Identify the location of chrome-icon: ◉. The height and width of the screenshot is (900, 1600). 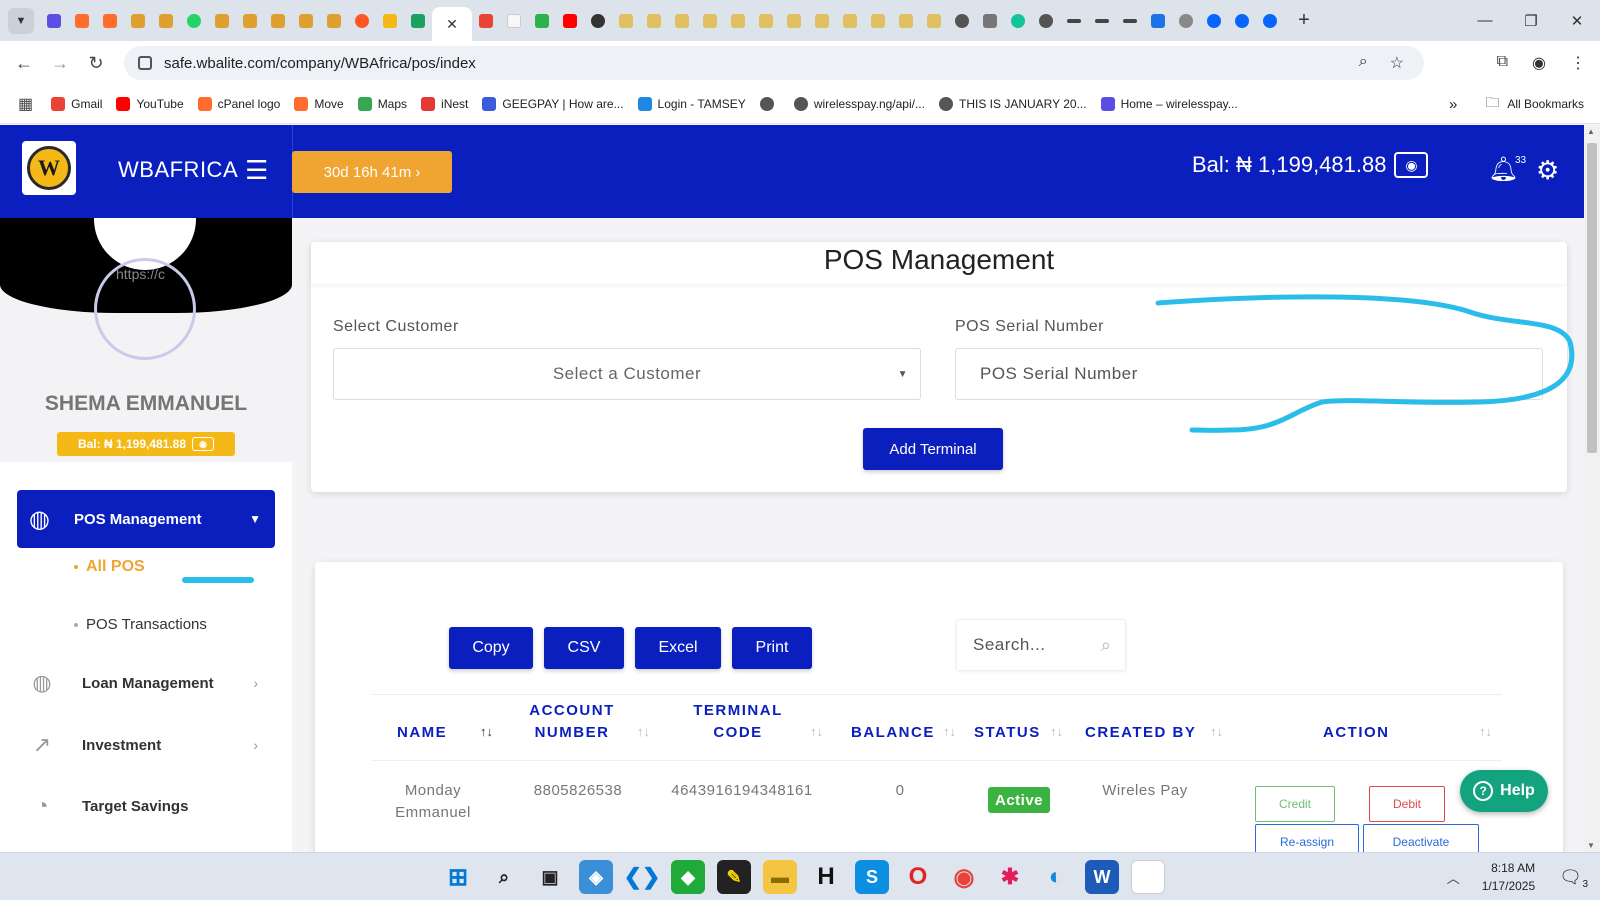
(964, 877).